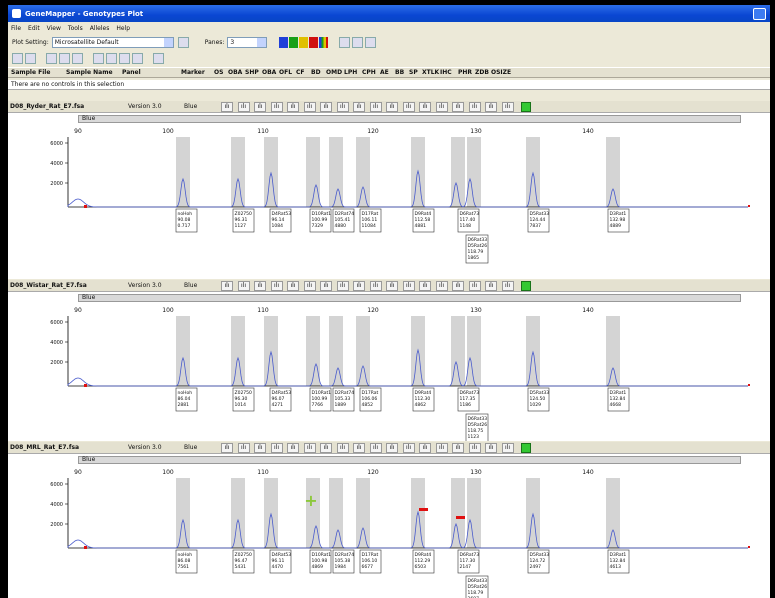 Image resolution: width=775 pixels, height=598 pixels. What do you see at coordinates (183, 42) in the screenshot?
I see `plot-settings-editor-button` at bounding box center [183, 42].